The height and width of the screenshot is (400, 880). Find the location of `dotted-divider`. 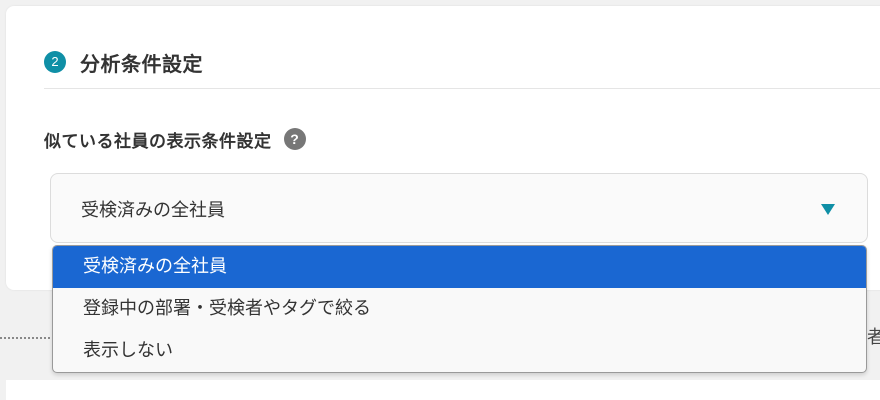

dotted-divider is located at coordinates (25, 338).